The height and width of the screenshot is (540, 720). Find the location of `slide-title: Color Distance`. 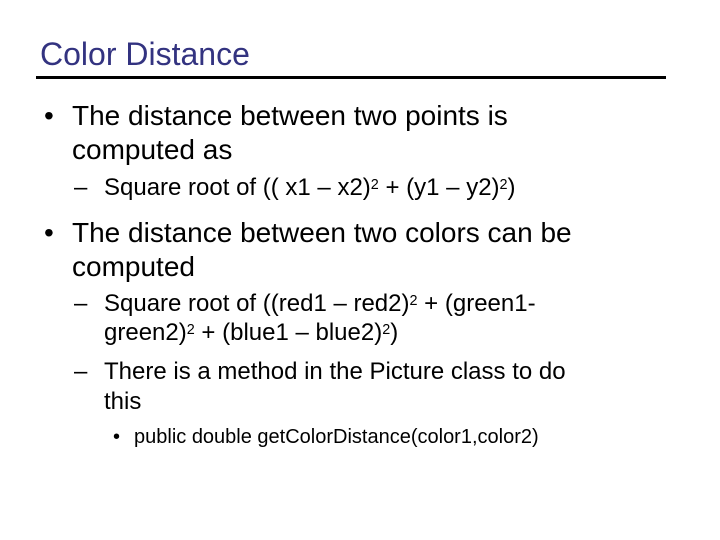

slide-title: Color Distance is located at coordinates (145, 54).